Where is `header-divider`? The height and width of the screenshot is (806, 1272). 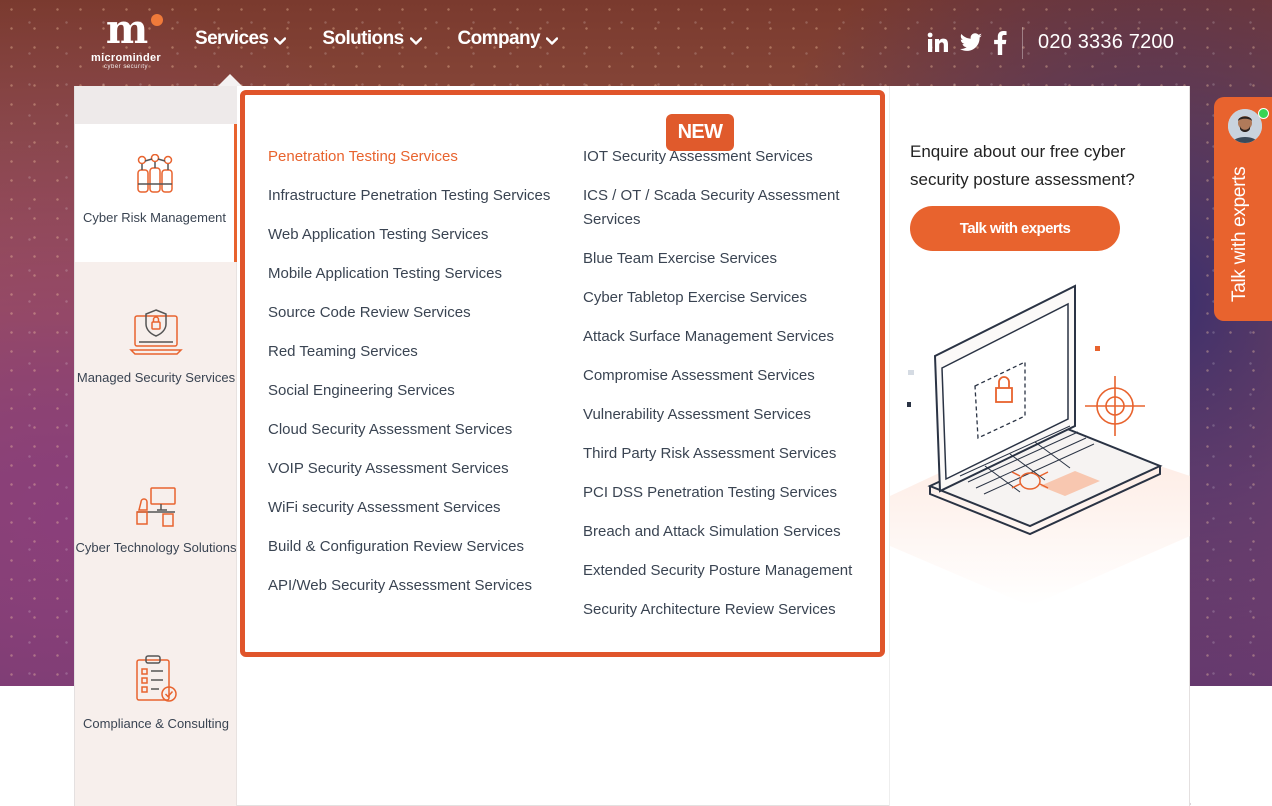
header-divider is located at coordinates (1022, 43).